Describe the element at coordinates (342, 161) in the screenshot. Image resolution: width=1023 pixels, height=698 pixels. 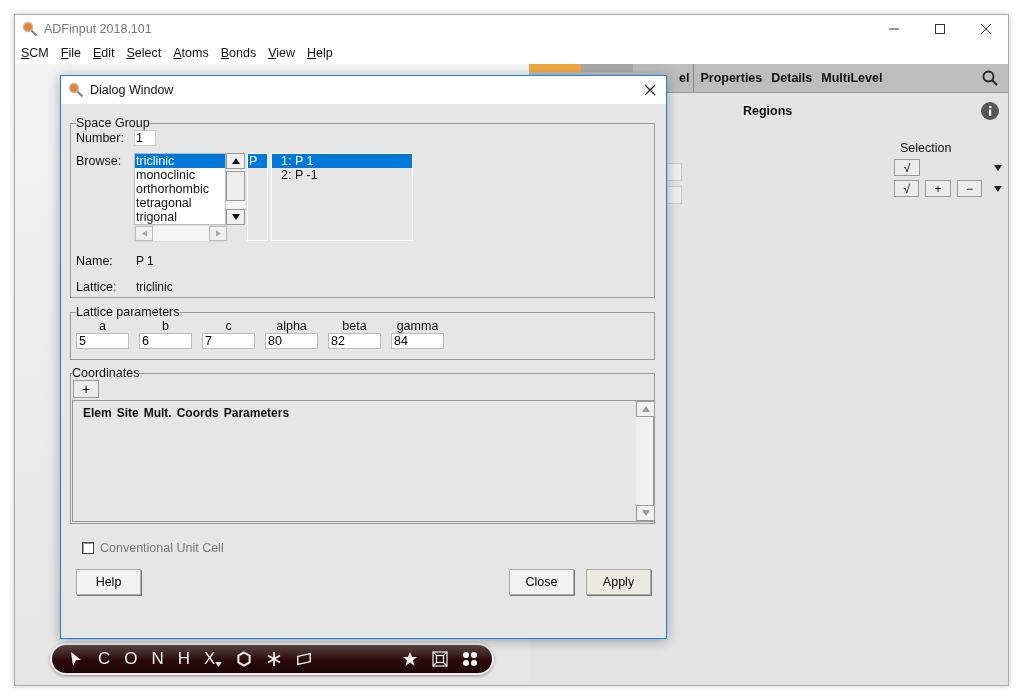
I see `list-item: 1: P 1` at that location.